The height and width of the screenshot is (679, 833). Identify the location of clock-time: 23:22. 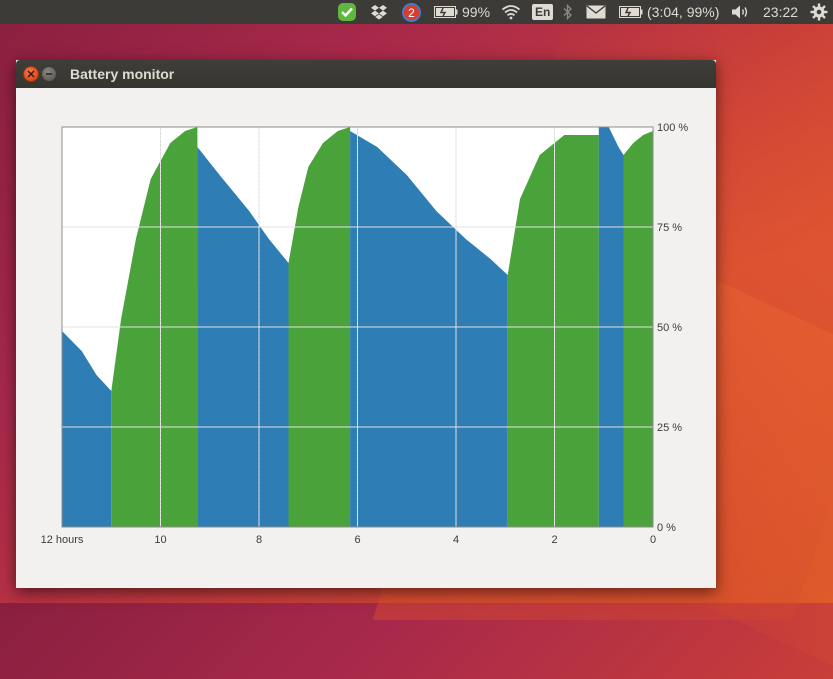
(781, 12).